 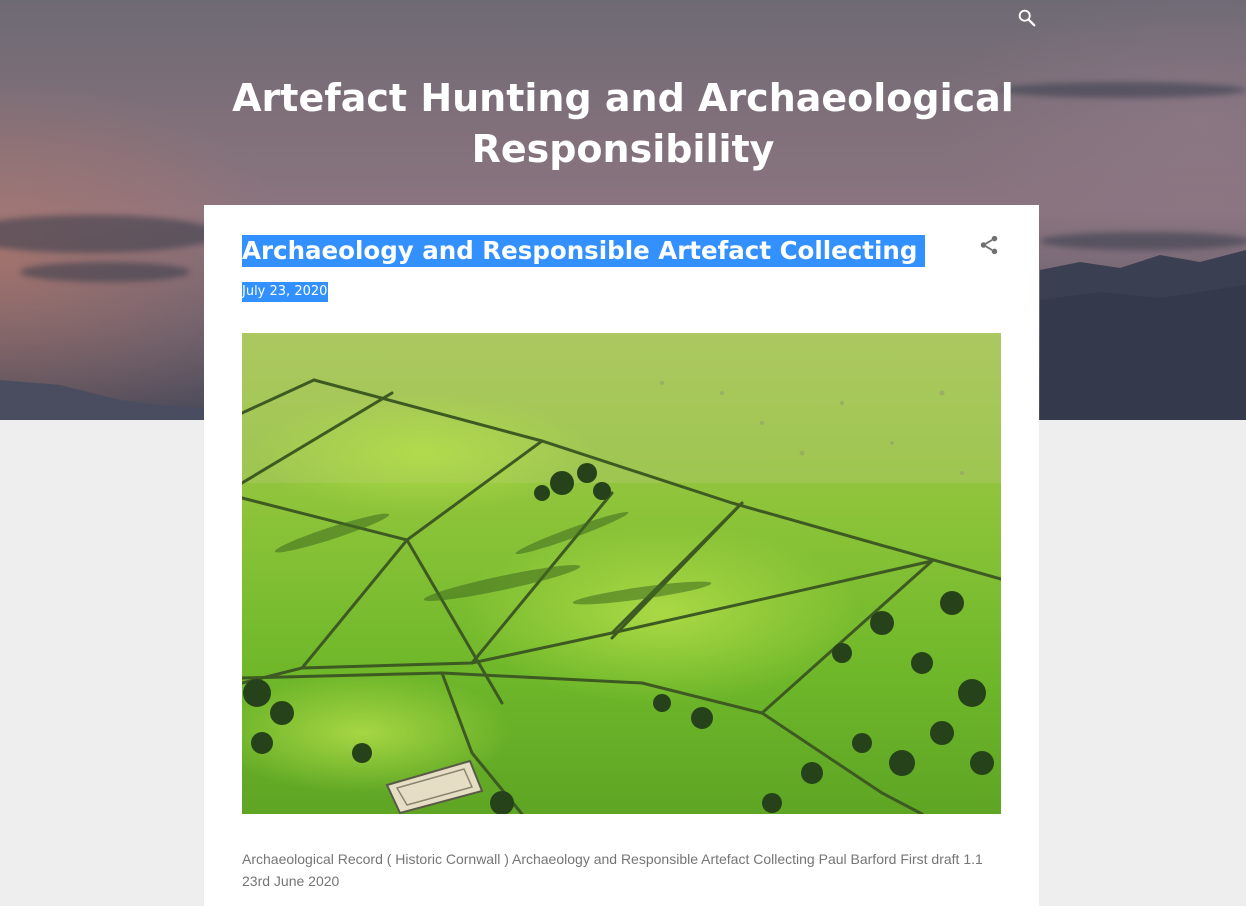 What do you see at coordinates (285, 292) in the screenshot?
I see `post-date: July 23, 2020` at bounding box center [285, 292].